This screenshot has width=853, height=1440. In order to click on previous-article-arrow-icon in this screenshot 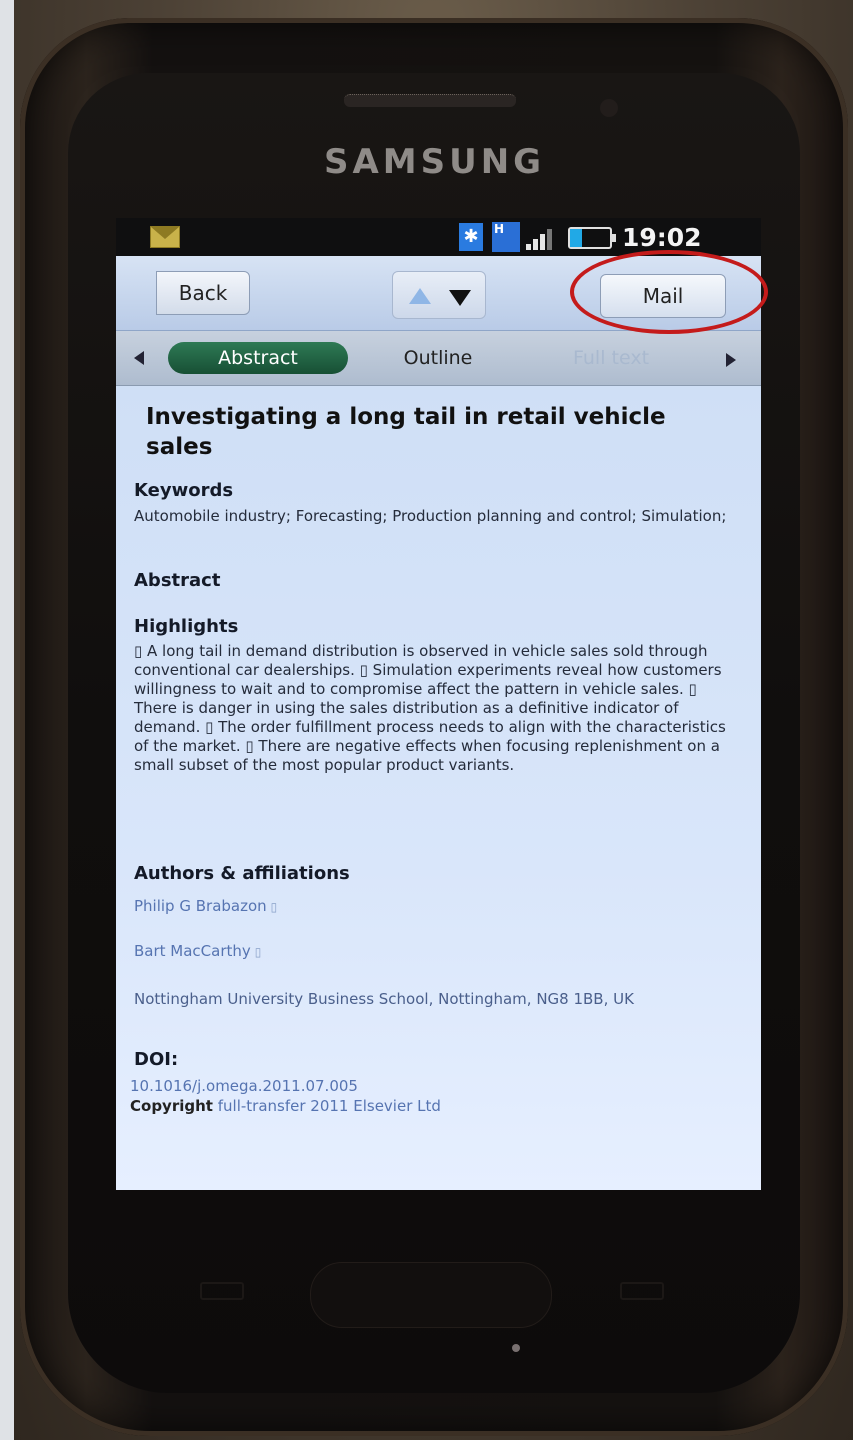, I will do `click(420, 296)`.